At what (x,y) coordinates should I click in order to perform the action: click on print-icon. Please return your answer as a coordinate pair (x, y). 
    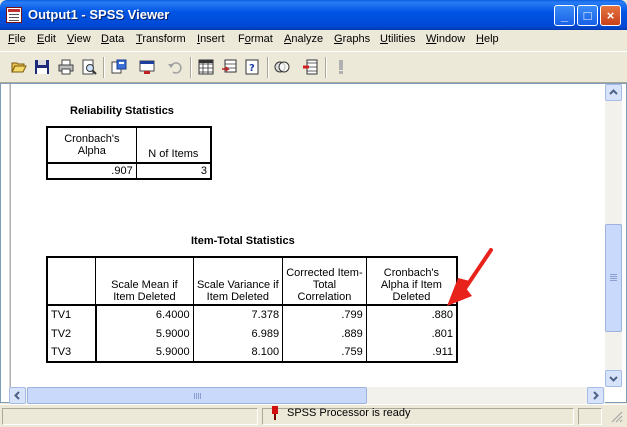
    Looking at the image, I should click on (66, 67).